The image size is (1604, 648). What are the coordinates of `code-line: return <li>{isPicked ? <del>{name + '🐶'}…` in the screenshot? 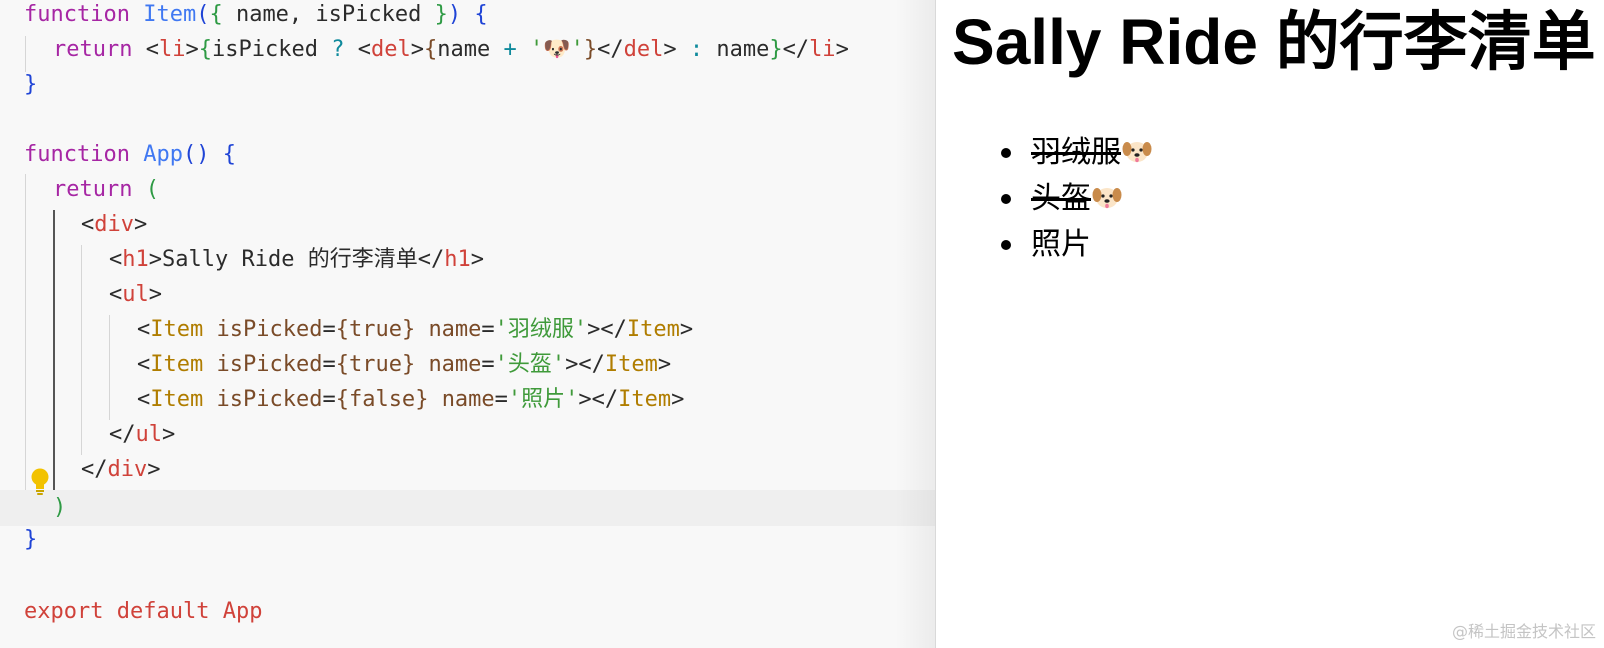 It's located at (467, 50).